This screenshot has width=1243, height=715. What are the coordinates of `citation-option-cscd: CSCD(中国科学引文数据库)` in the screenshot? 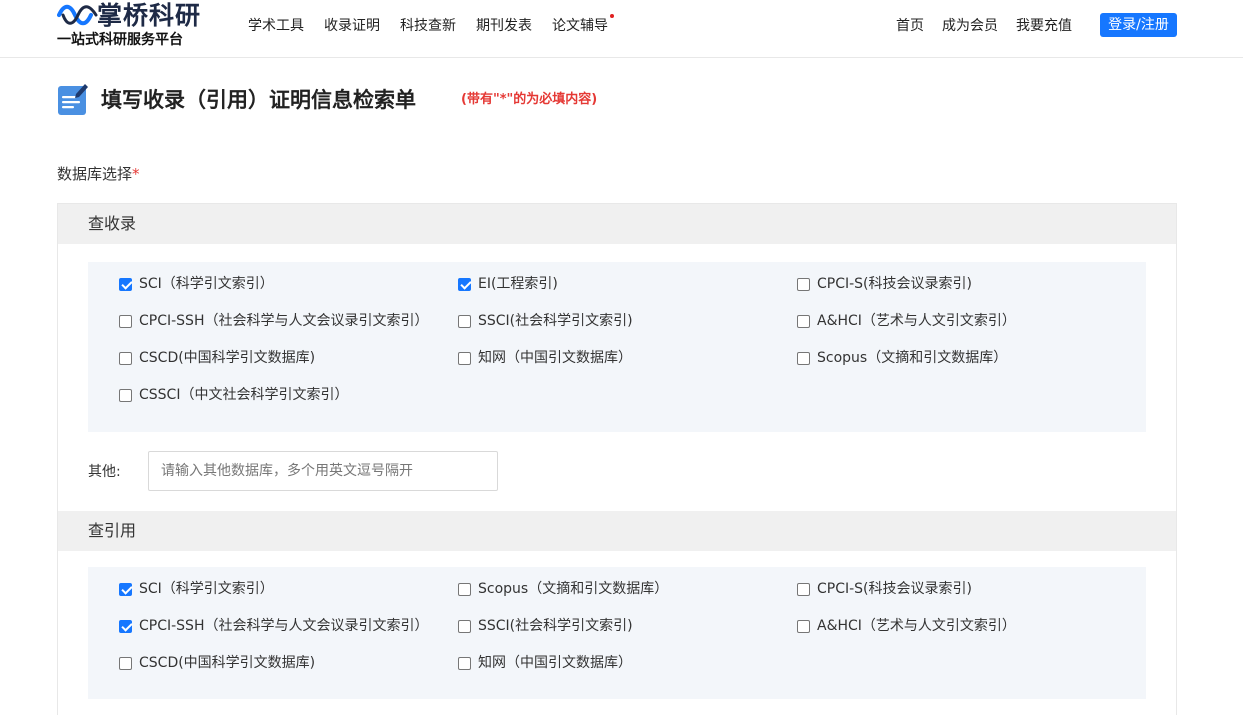 It's located at (217, 663).